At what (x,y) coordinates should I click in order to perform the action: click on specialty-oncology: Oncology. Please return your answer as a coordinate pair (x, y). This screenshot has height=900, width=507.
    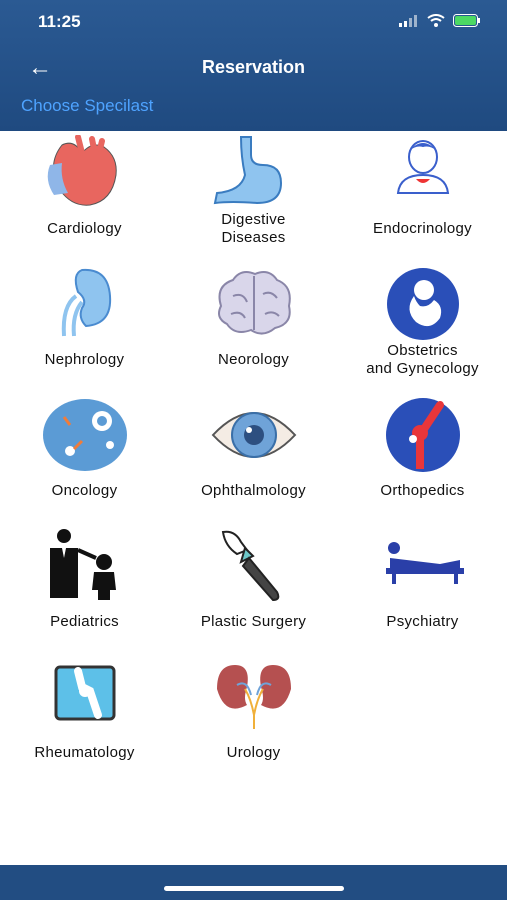
    Looking at the image, I should click on (84, 458).